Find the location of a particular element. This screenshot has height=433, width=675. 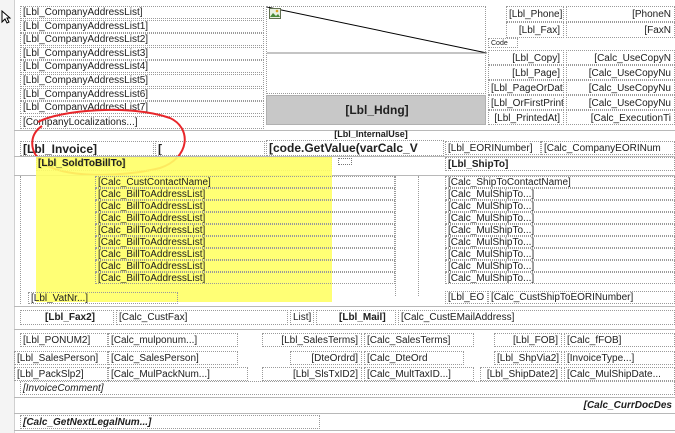

logo-image-box is located at coordinates (376, 50).